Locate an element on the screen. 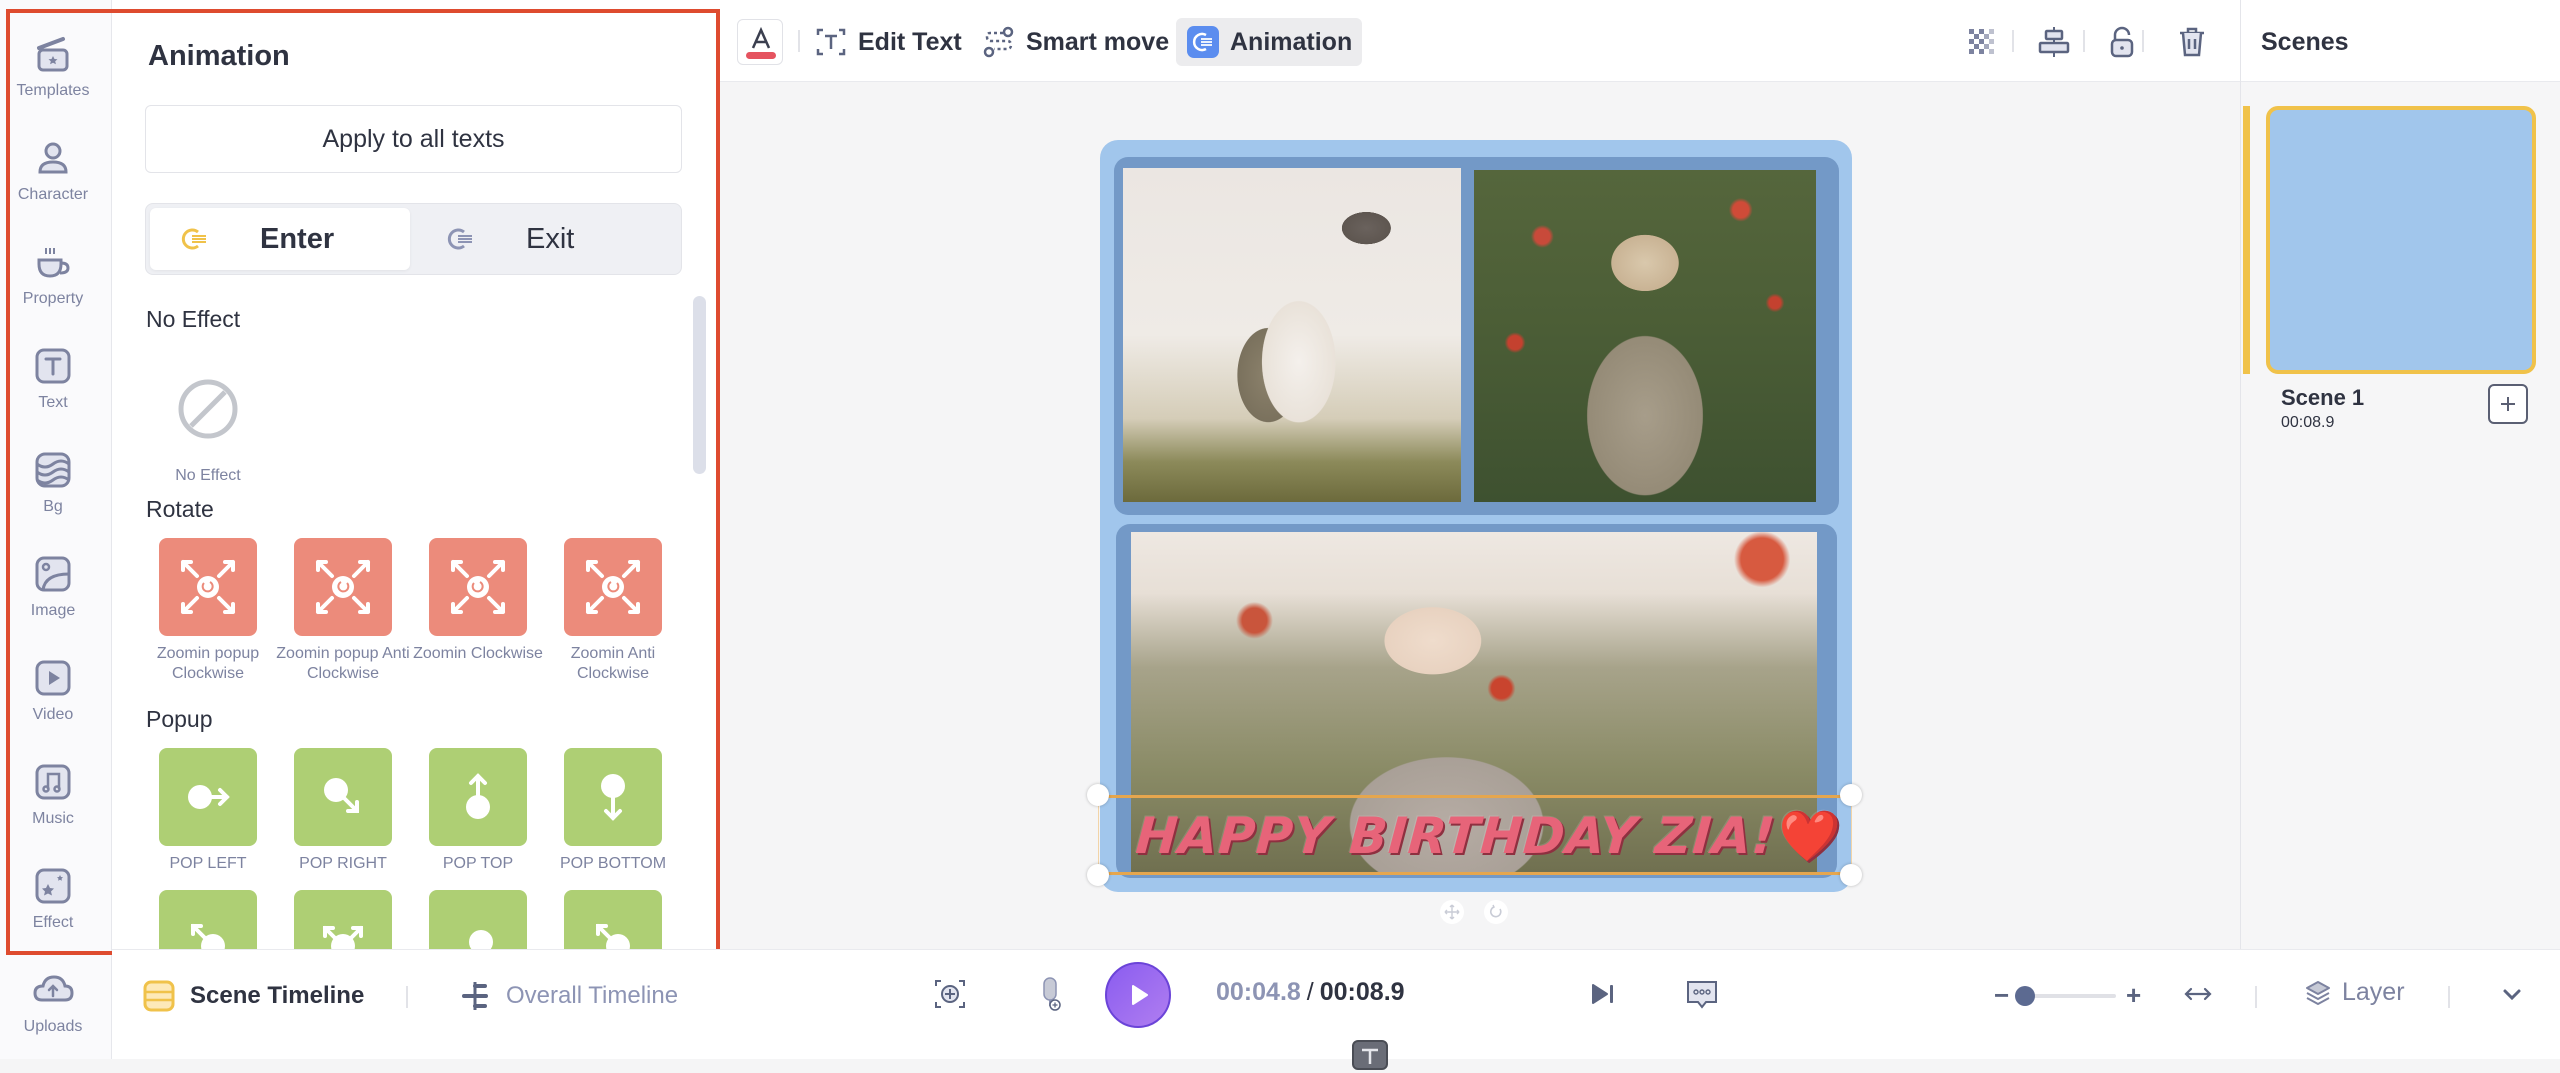 This screenshot has height=1073, width=2560. collapse-timeline-button is located at coordinates (2512, 994).